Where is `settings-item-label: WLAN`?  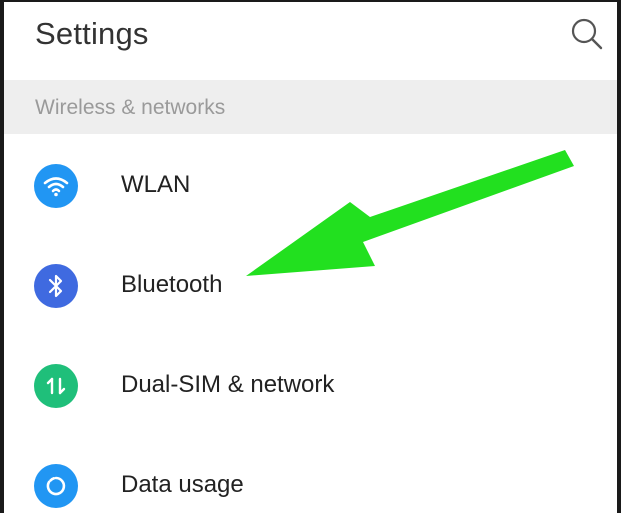 settings-item-label: WLAN is located at coordinates (156, 184).